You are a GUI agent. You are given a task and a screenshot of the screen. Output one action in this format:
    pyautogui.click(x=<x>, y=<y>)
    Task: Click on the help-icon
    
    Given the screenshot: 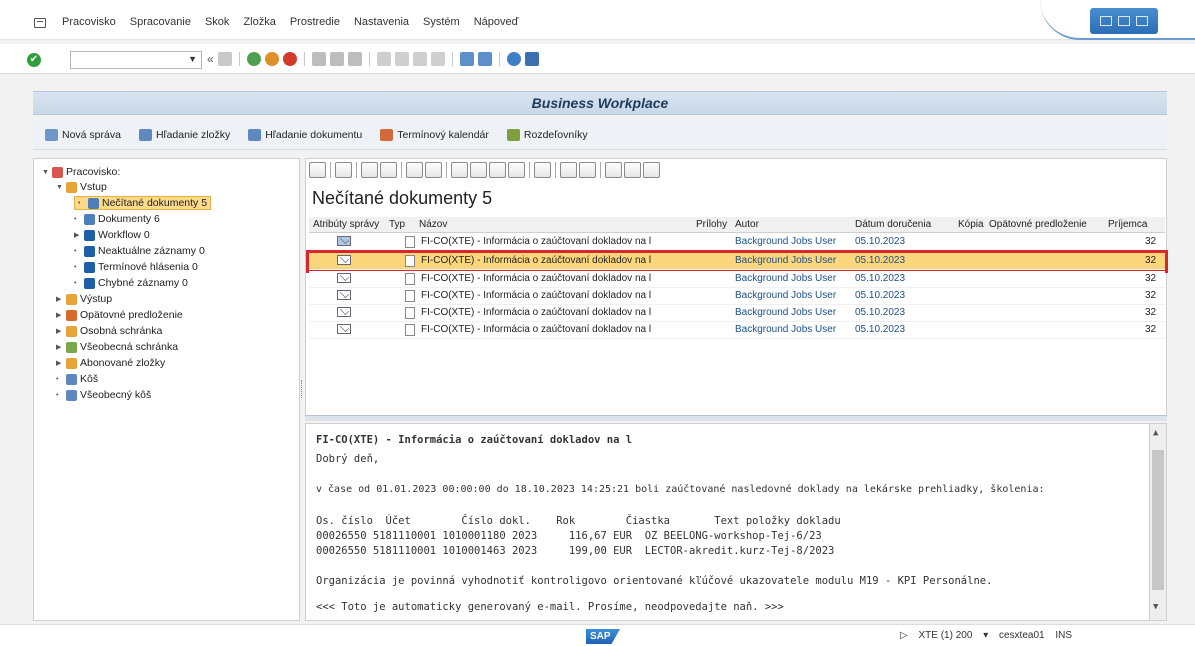 What is the action you would take?
    pyautogui.click(x=513, y=59)
    